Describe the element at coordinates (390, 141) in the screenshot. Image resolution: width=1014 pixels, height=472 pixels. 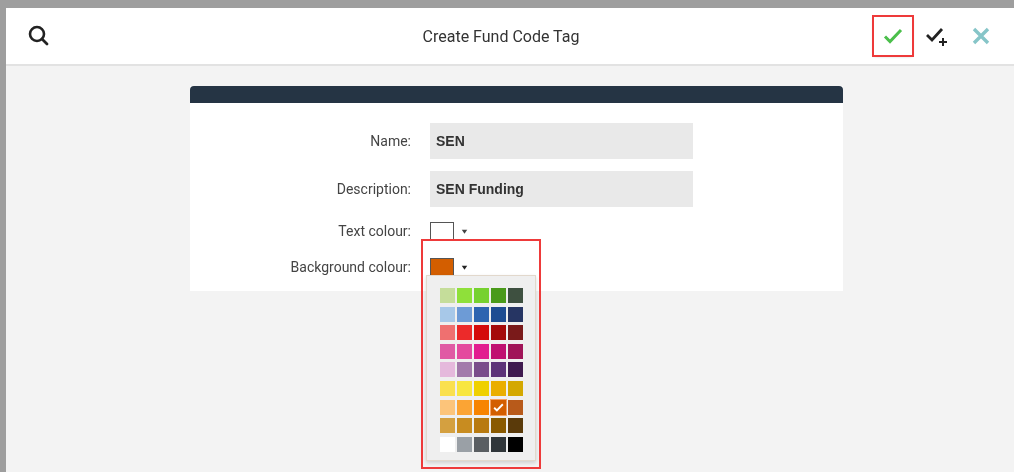
I see `field-label: Name:` at that location.